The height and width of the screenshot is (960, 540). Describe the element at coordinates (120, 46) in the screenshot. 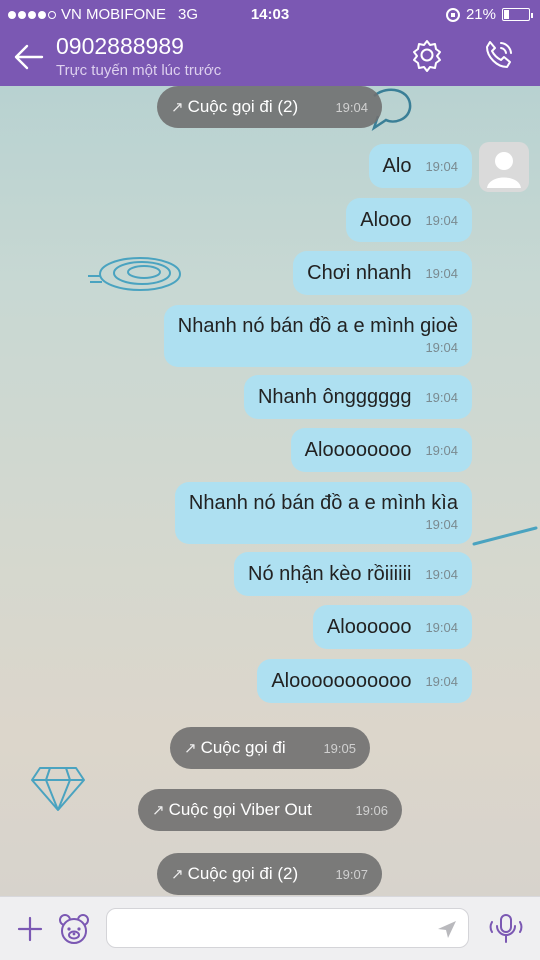

I see `contact-name: 0902888989` at that location.